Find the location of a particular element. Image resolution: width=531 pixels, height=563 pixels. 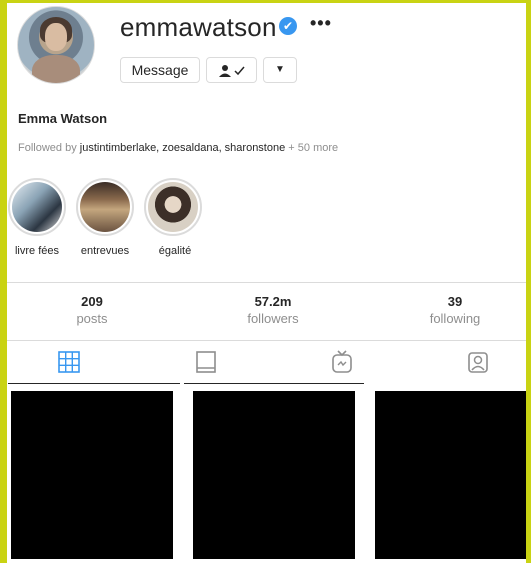

highlight-label: livre fées is located at coordinates (37, 251).